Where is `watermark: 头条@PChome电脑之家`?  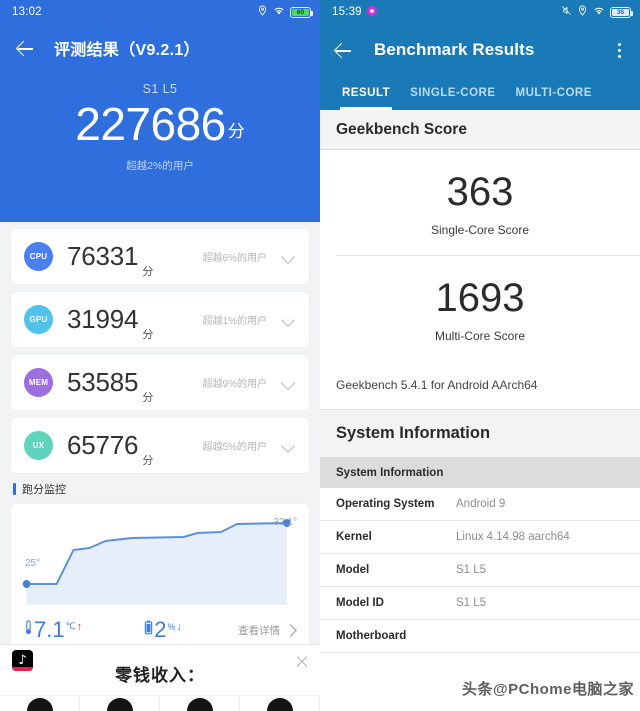 watermark: 头条@PChome电脑之家 is located at coordinates (548, 689).